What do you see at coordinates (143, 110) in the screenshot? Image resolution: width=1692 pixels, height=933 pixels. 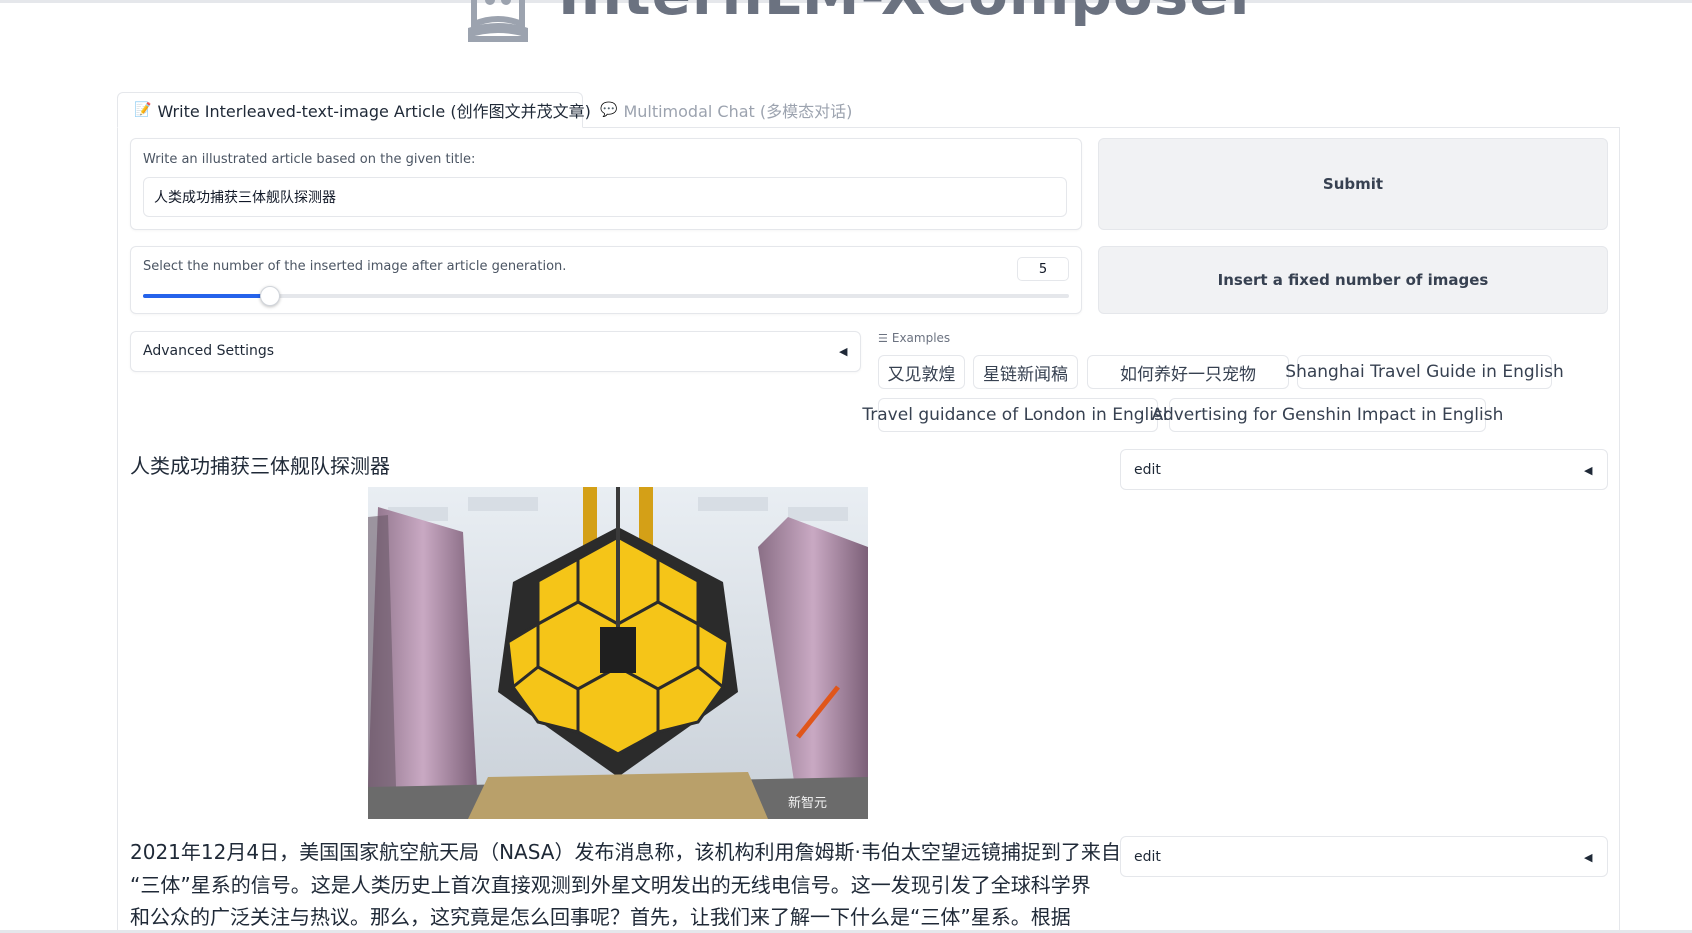 I see `memo-icon: 📝` at bounding box center [143, 110].